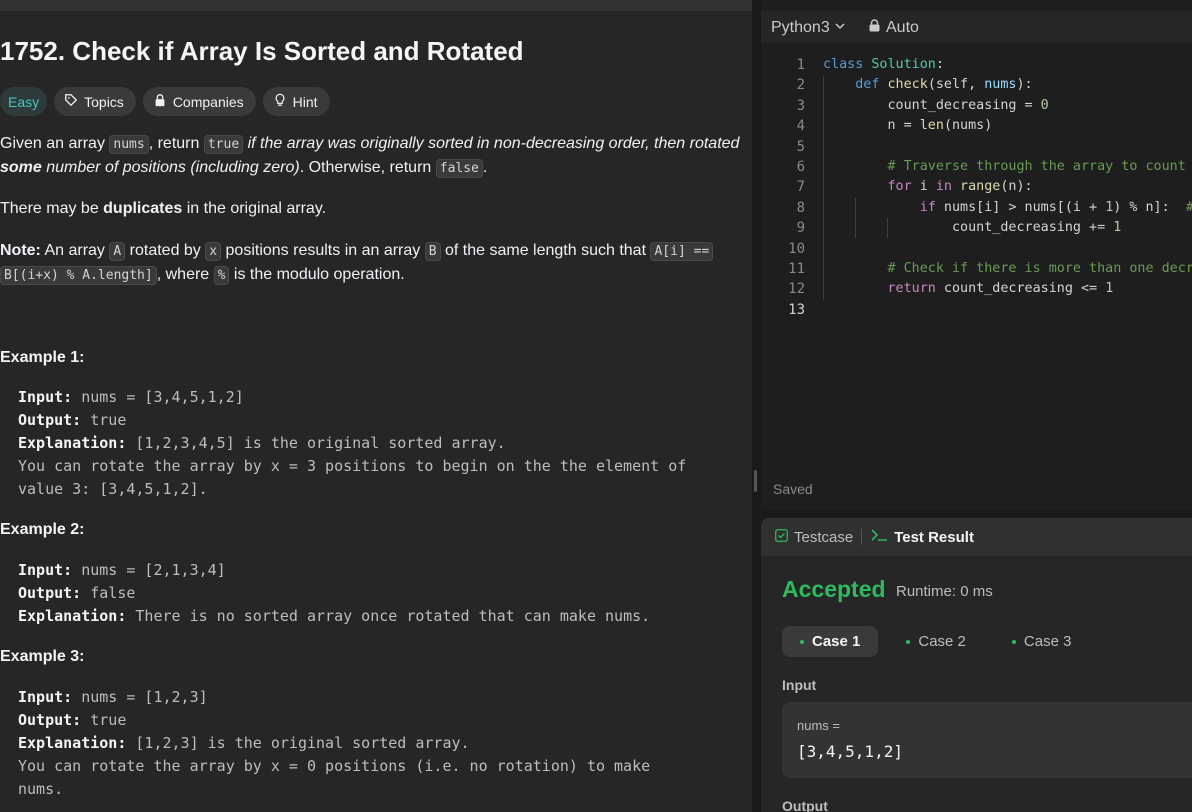 The height and width of the screenshot is (812, 1192). Describe the element at coordinates (783, 147) in the screenshot. I see `line-number: 5` at that location.